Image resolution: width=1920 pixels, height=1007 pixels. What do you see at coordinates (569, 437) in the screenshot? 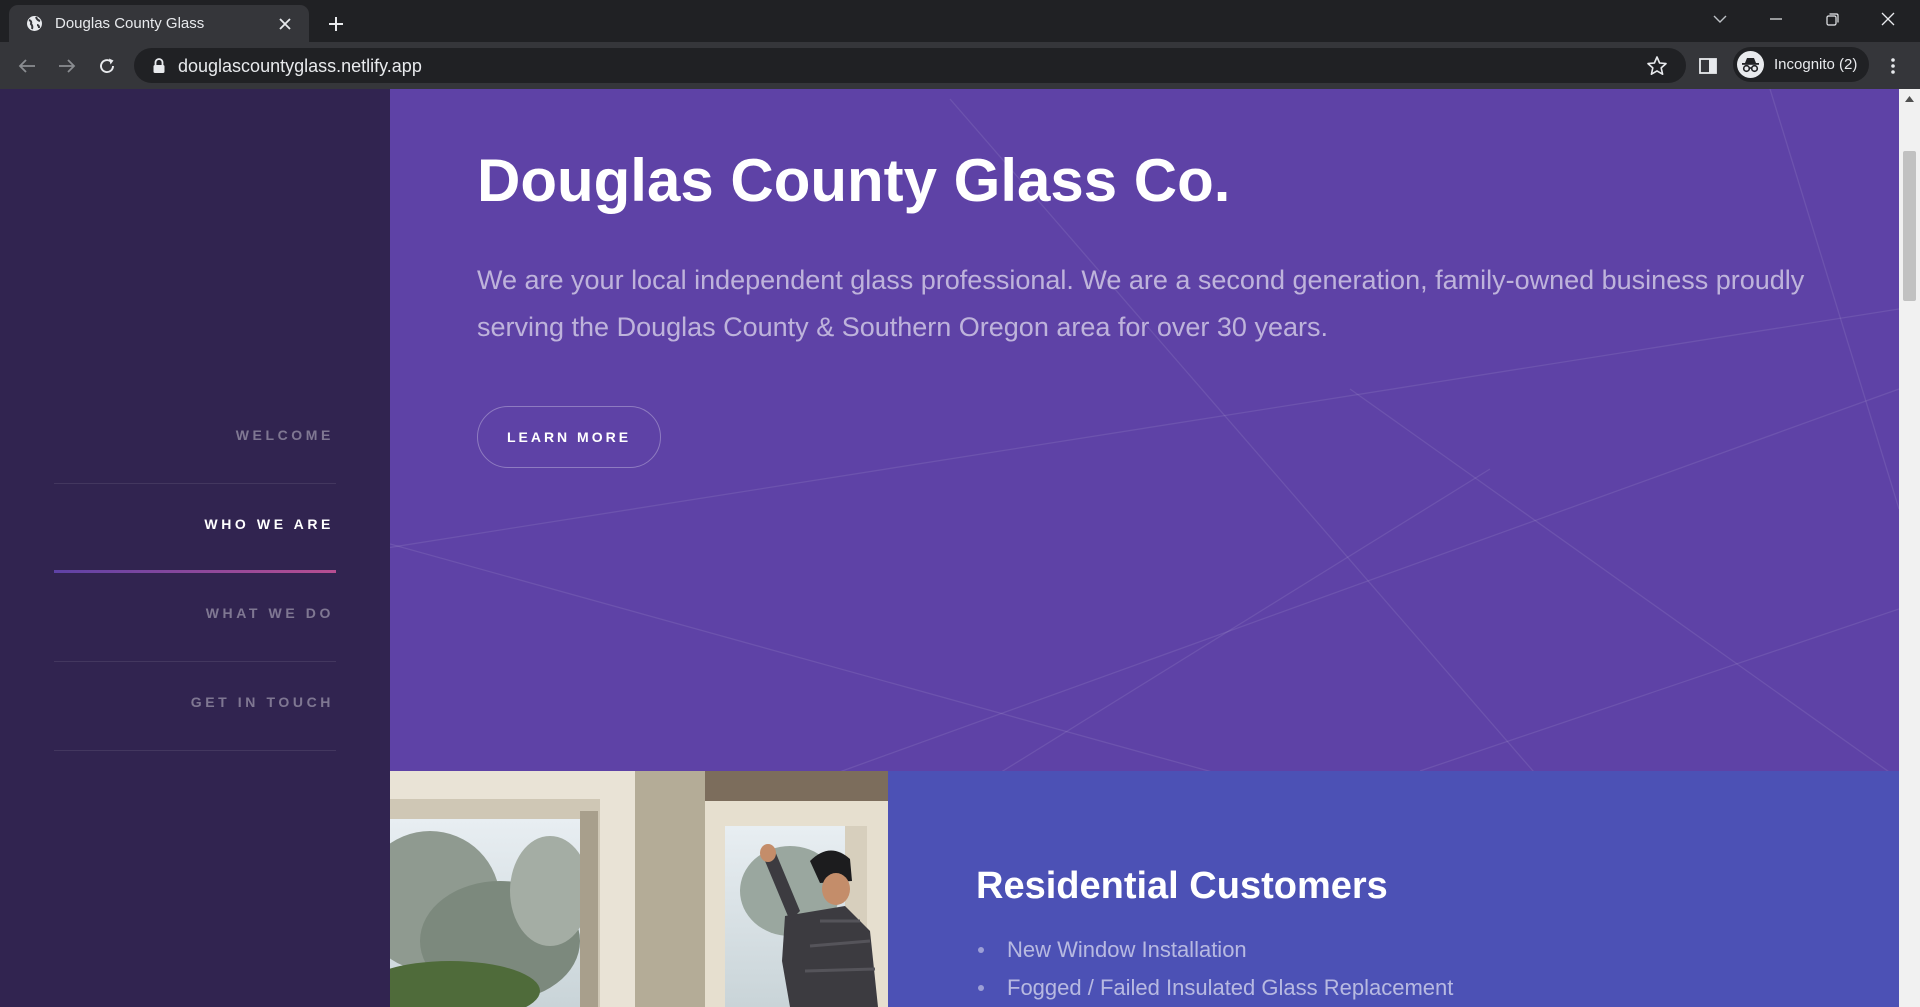
I see `learn-more-button: LEARN MORE` at bounding box center [569, 437].